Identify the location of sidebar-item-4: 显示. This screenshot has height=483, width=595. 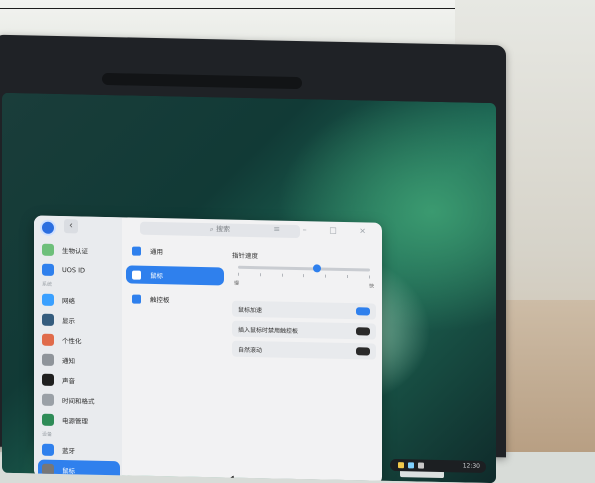
(82, 321).